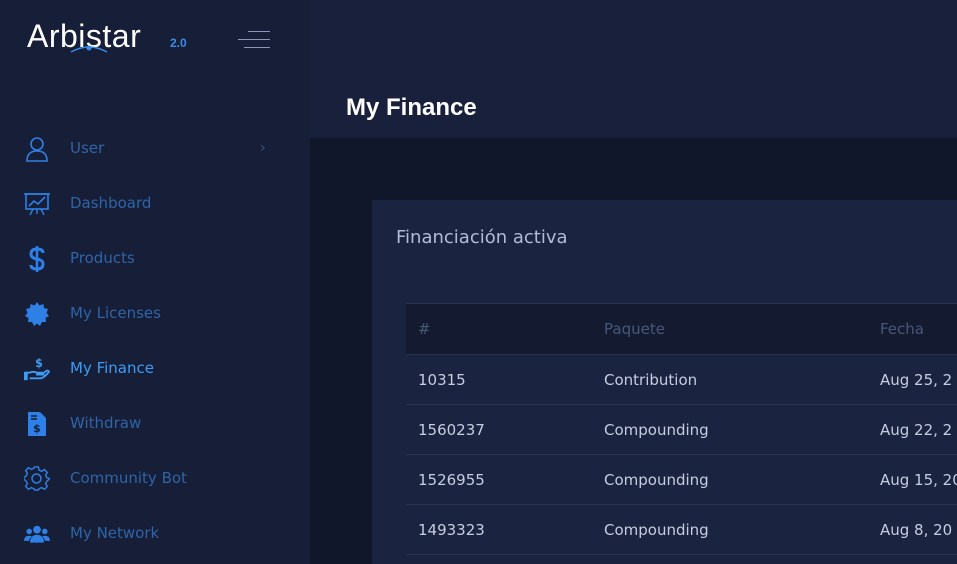  Describe the element at coordinates (263, 148) in the screenshot. I see `chevron-right-icon: ›` at that location.